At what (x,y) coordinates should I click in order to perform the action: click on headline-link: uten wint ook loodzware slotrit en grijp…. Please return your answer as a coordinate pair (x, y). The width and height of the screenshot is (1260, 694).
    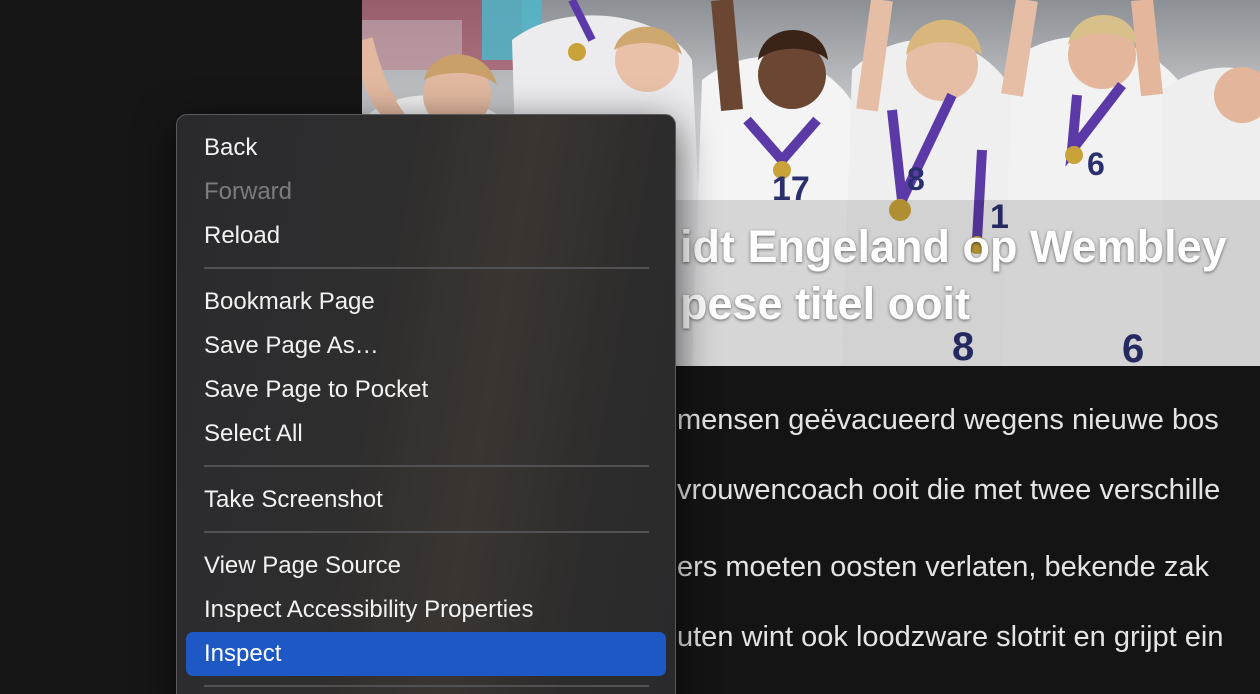
    Looking at the image, I should click on (950, 637).